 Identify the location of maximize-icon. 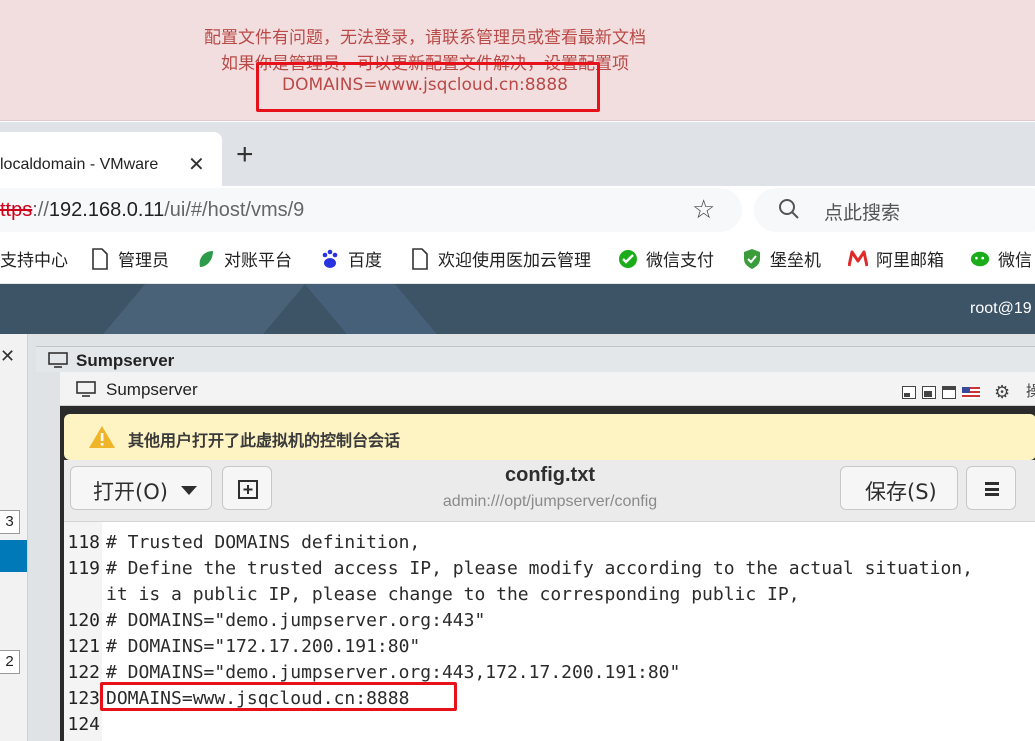
(949, 392).